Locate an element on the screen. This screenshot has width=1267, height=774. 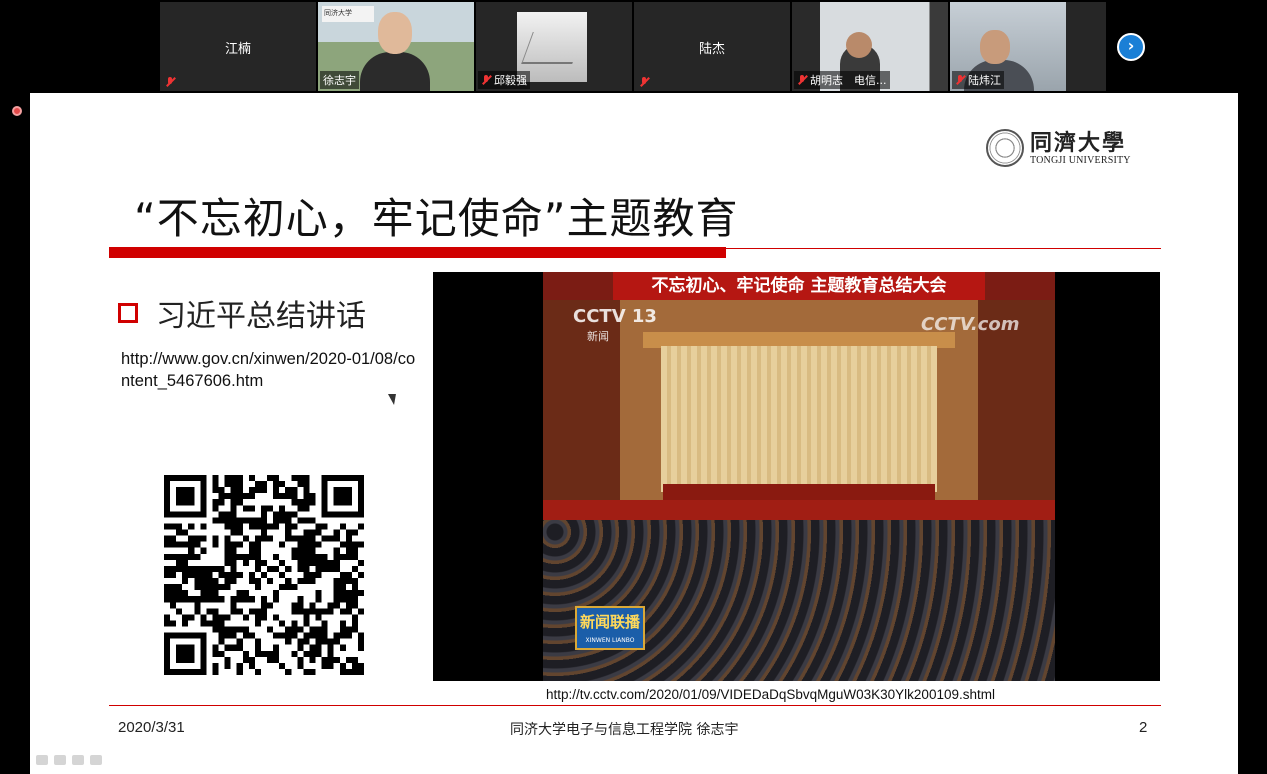
logo-text-en: TONGJI UNIVERSITY is located at coordinates (1080, 160).